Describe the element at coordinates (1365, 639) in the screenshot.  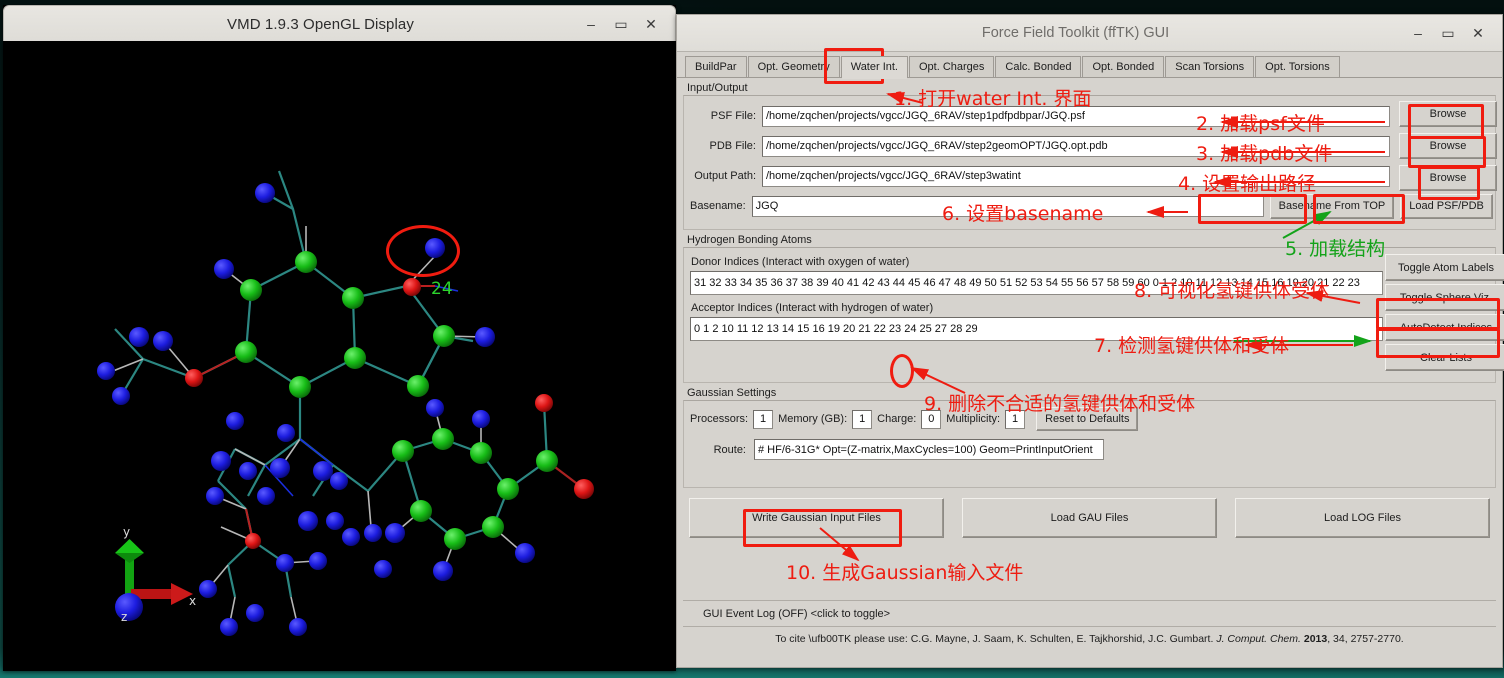
I see `citation-rest: , 34, 2757-2770.` at that location.